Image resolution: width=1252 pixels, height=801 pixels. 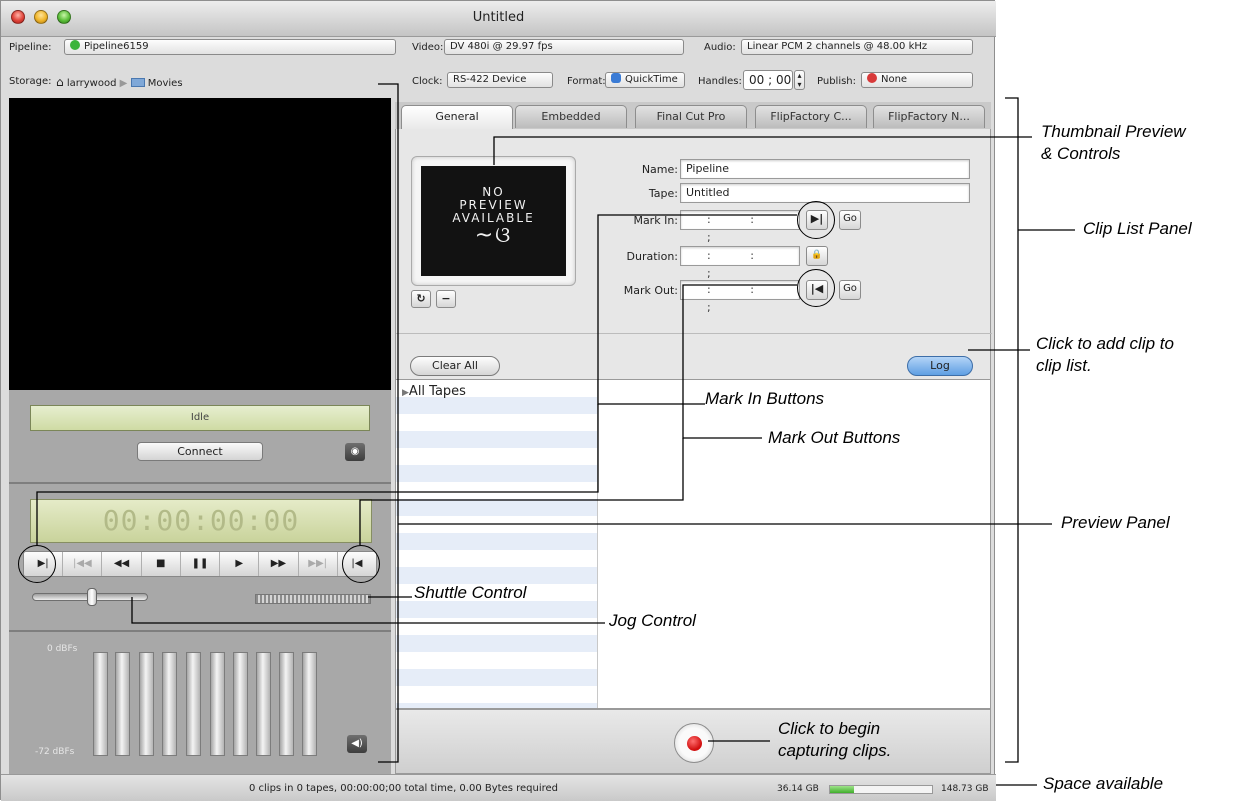 What do you see at coordinates (500, 80) in the screenshot?
I see `clock-popup: RS-422 Device` at bounding box center [500, 80].